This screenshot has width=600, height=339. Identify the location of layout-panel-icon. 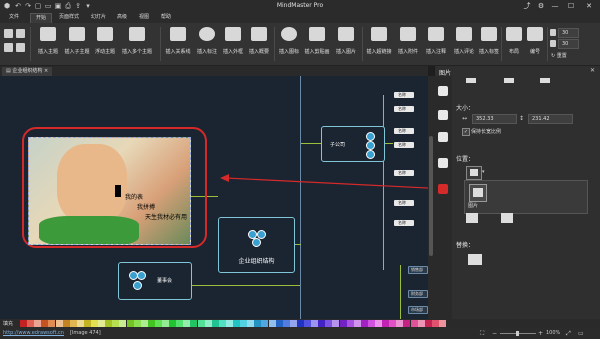
(443, 115).